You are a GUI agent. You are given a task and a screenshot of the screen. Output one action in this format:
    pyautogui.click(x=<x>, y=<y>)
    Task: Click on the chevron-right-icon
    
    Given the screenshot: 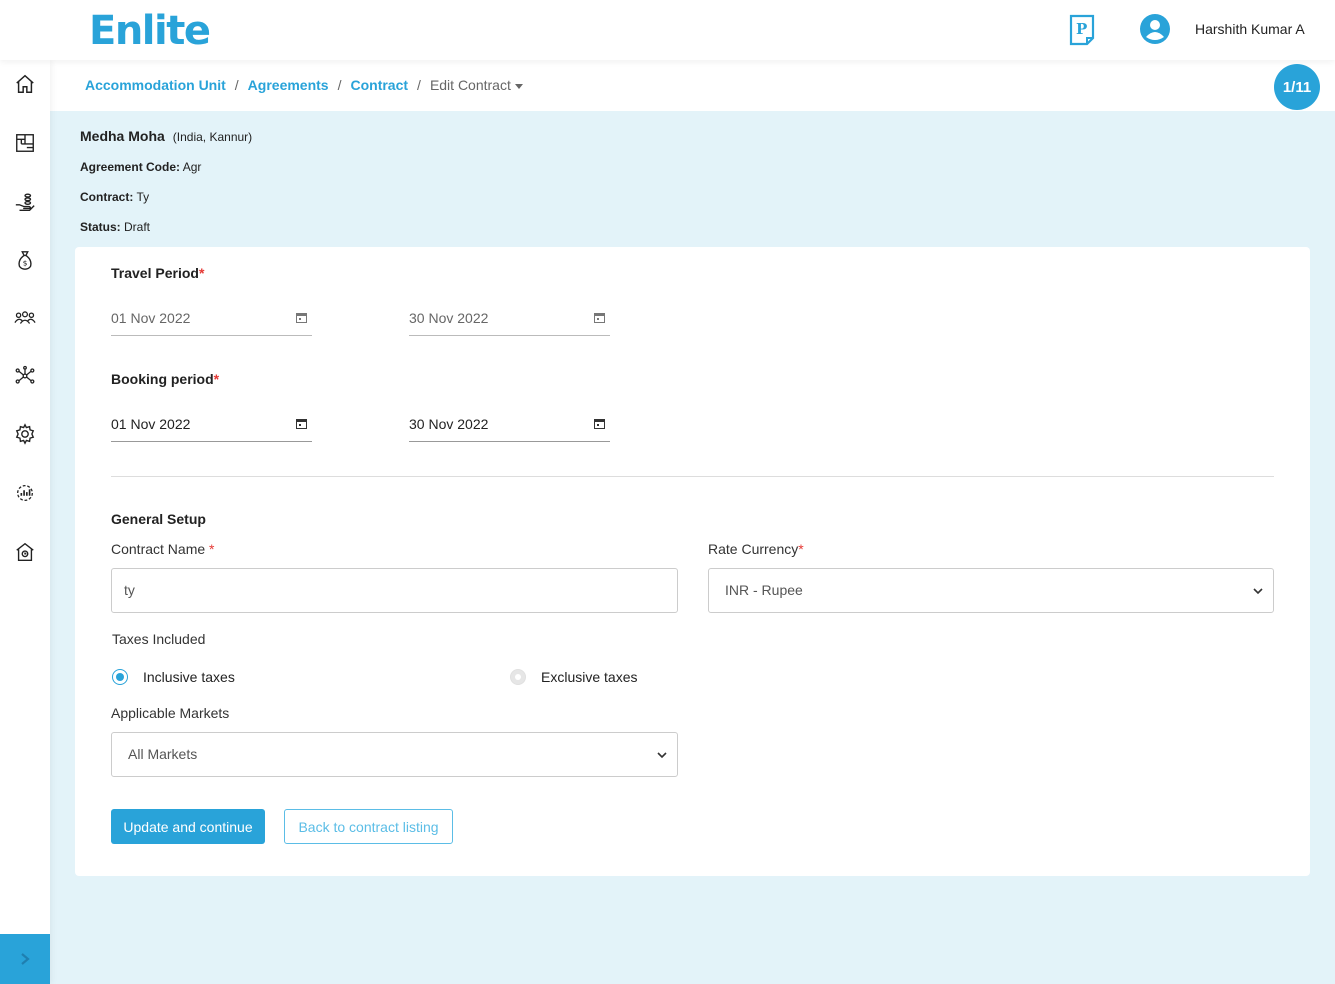 What is the action you would take?
    pyautogui.click(x=25, y=959)
    